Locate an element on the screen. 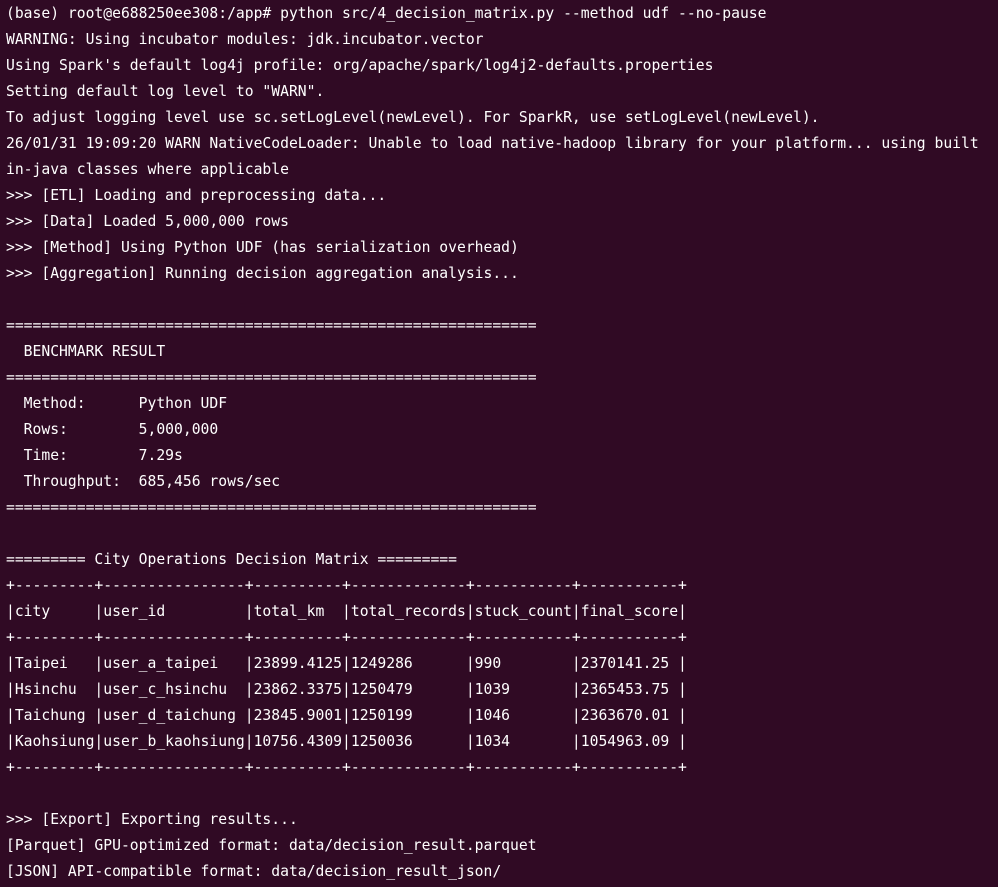  terminal-line: Method: Python UDF is located at coordinates (117, 403).